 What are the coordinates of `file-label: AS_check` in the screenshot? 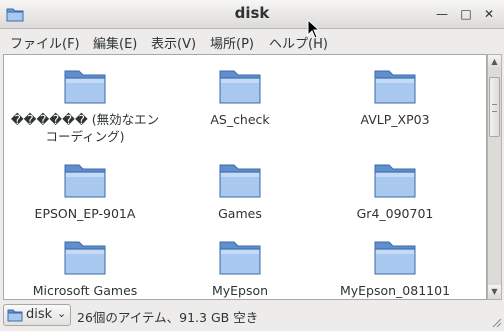 It's located at (240, 119).